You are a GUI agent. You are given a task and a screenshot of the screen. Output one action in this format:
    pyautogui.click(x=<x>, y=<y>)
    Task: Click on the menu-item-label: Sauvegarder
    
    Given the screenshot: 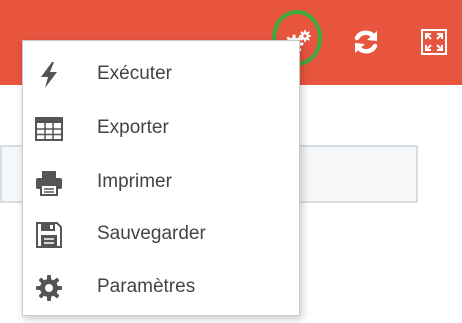 What is the action you would take?
    pyautogui.click(x=151, y=233)
    